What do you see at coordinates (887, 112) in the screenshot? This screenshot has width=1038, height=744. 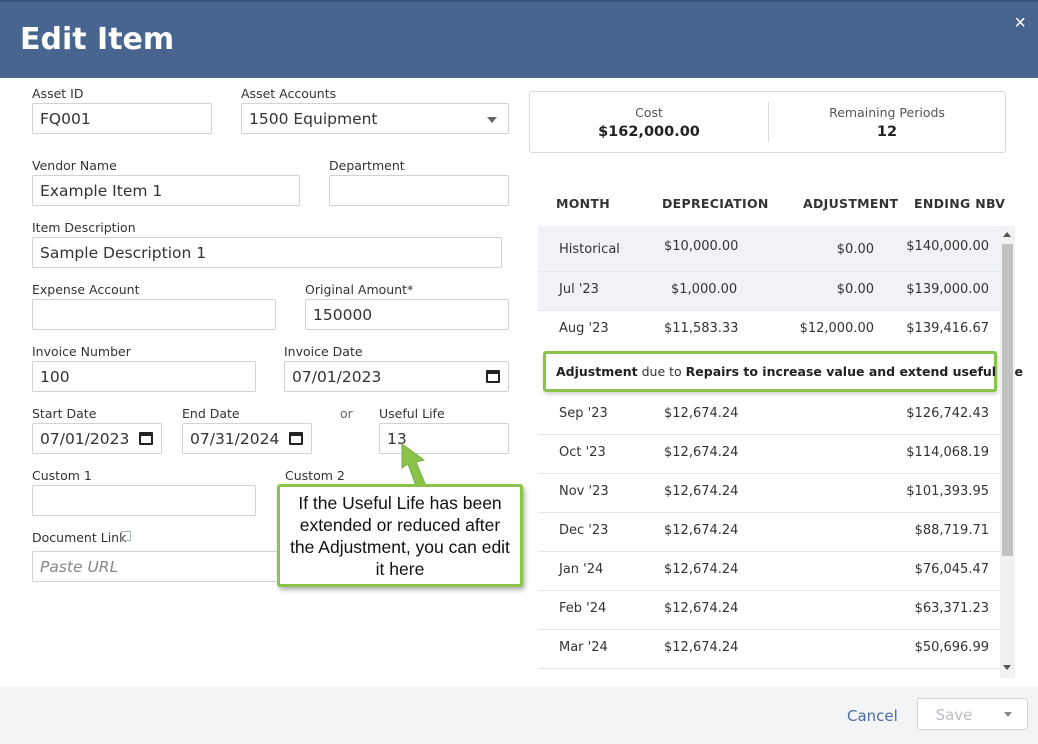 I see `remaining-periods-label: Remaining Periods` at bounding box center [887, 112].